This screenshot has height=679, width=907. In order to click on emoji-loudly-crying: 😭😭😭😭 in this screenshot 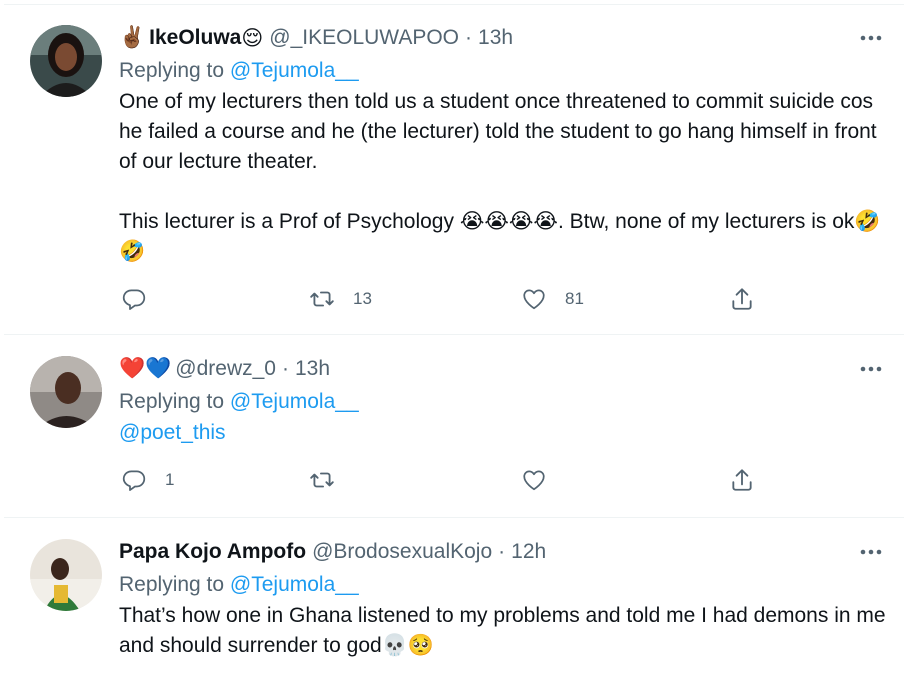, I will do `click(508, 221)`.